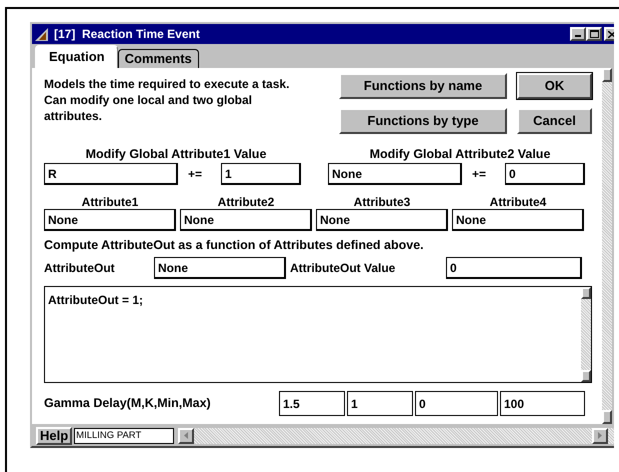 This screenshot has height=472, width=619. Describe the element at coordinates (167, 100) in the screenshot. I see `description-text: Models the time required to execute a task. Can modify one local and two global attributes.` at that location.